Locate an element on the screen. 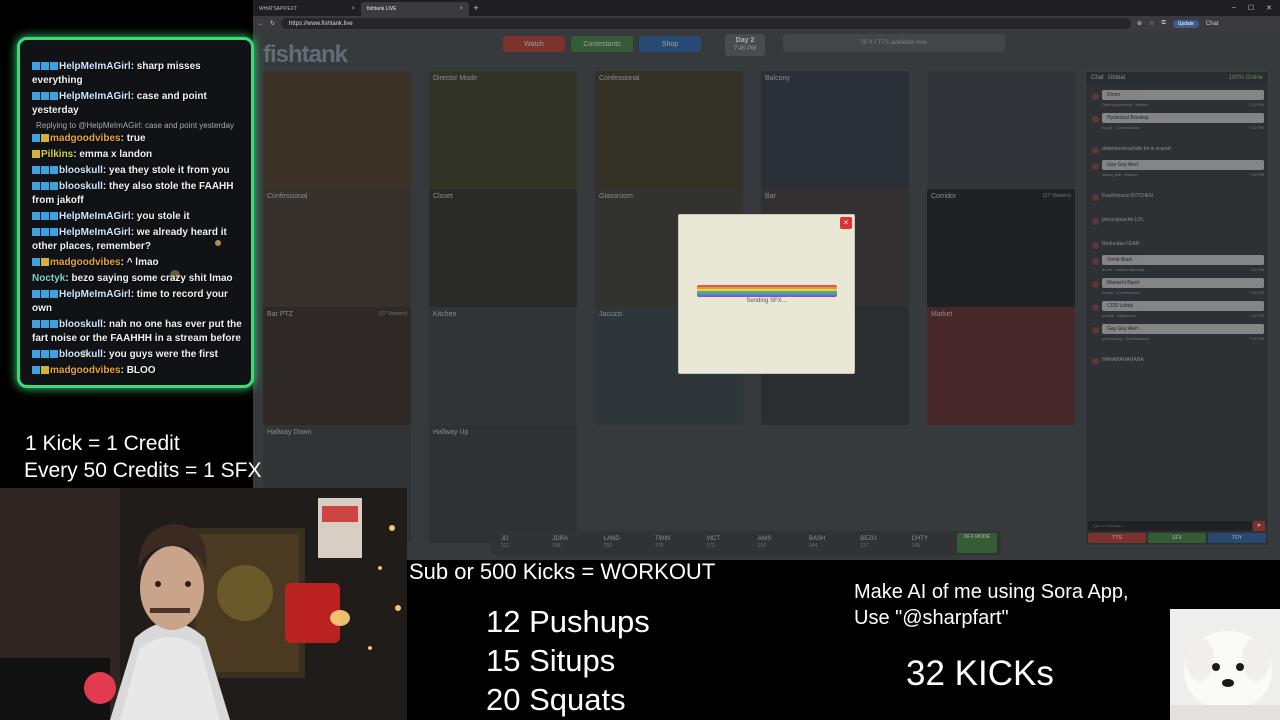 The height and width of the screenshot is (720, 1280). squats-text: 20 Squats is located at coordinates (556, 699).